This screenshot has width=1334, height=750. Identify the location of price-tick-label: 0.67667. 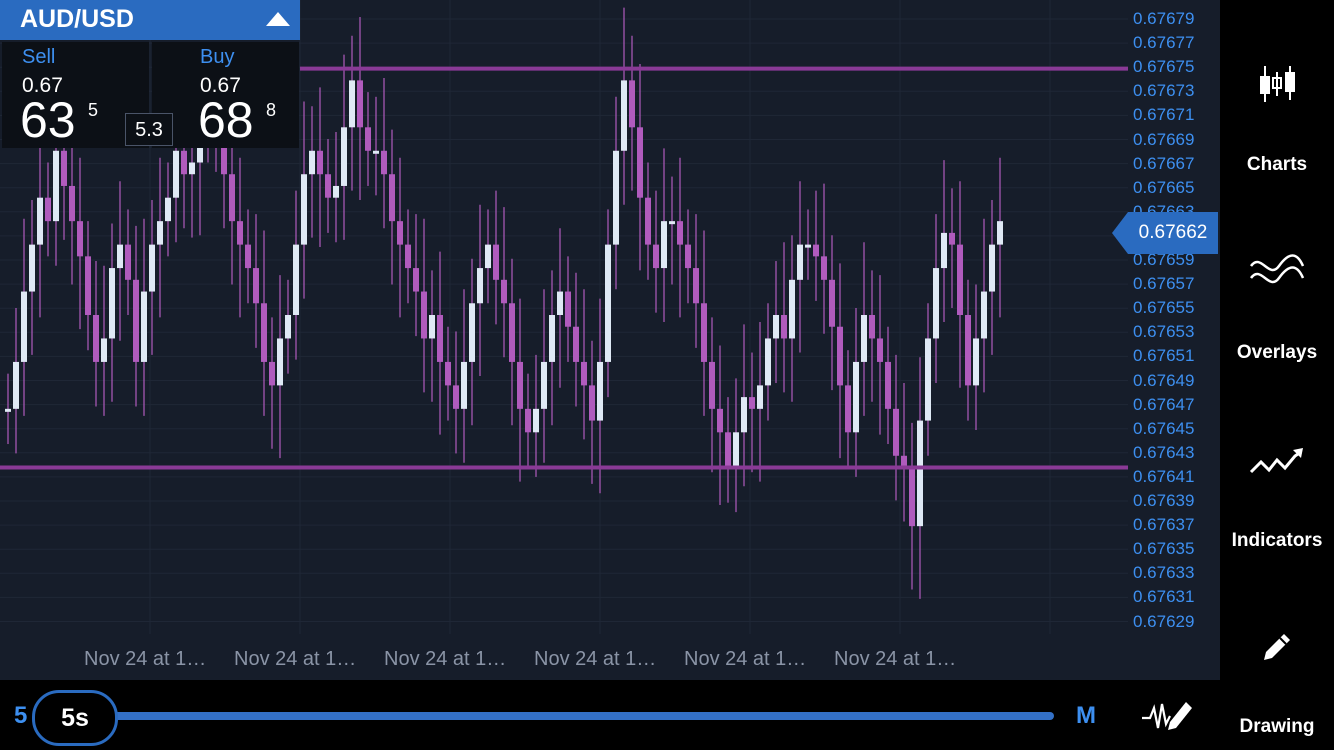
(1164, 163).